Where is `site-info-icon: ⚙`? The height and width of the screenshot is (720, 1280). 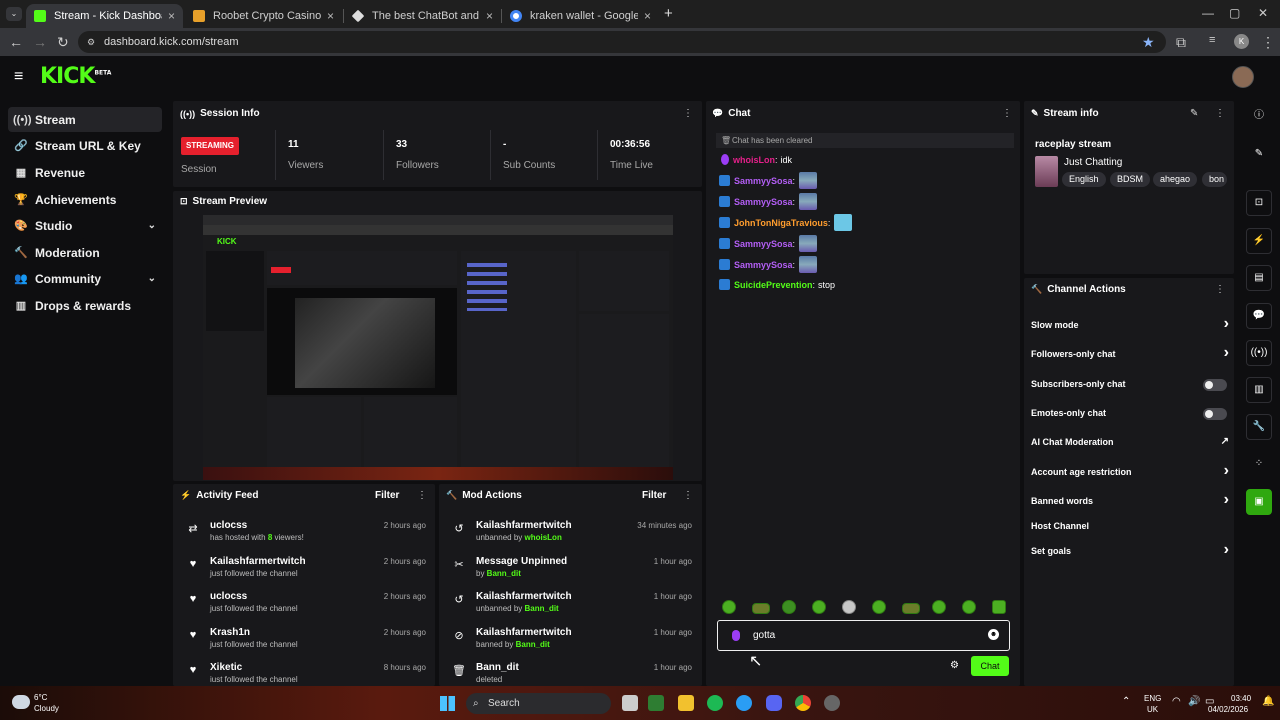 site-info-icon: ⚙ is located at coordinates (91, 42).